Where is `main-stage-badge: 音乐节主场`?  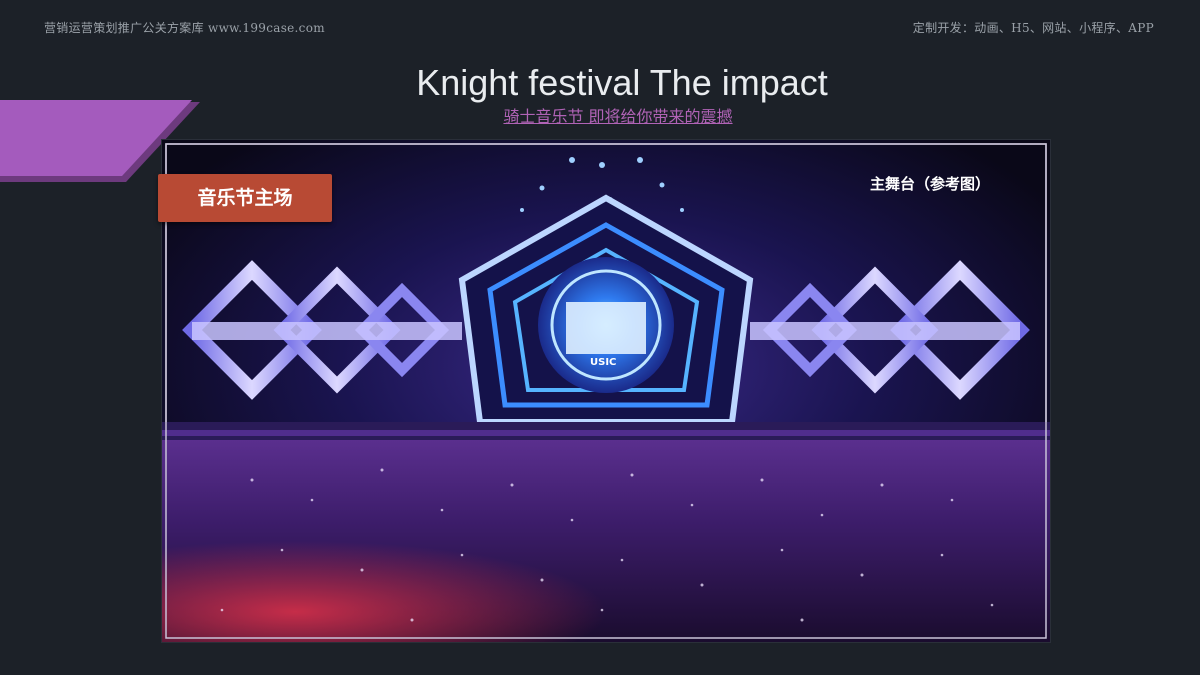 main-stage-badge: 音乐节主场 is located at coordinates (245, 198).